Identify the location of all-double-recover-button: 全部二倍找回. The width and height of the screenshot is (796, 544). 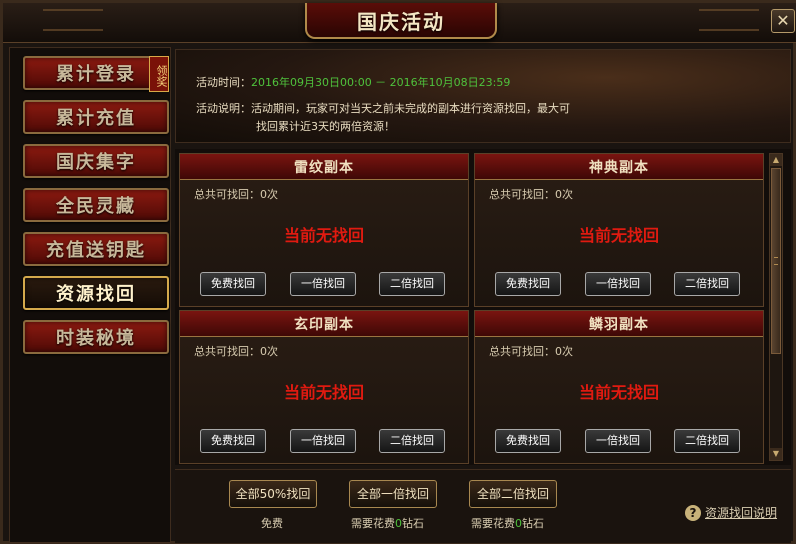
(513, 494).